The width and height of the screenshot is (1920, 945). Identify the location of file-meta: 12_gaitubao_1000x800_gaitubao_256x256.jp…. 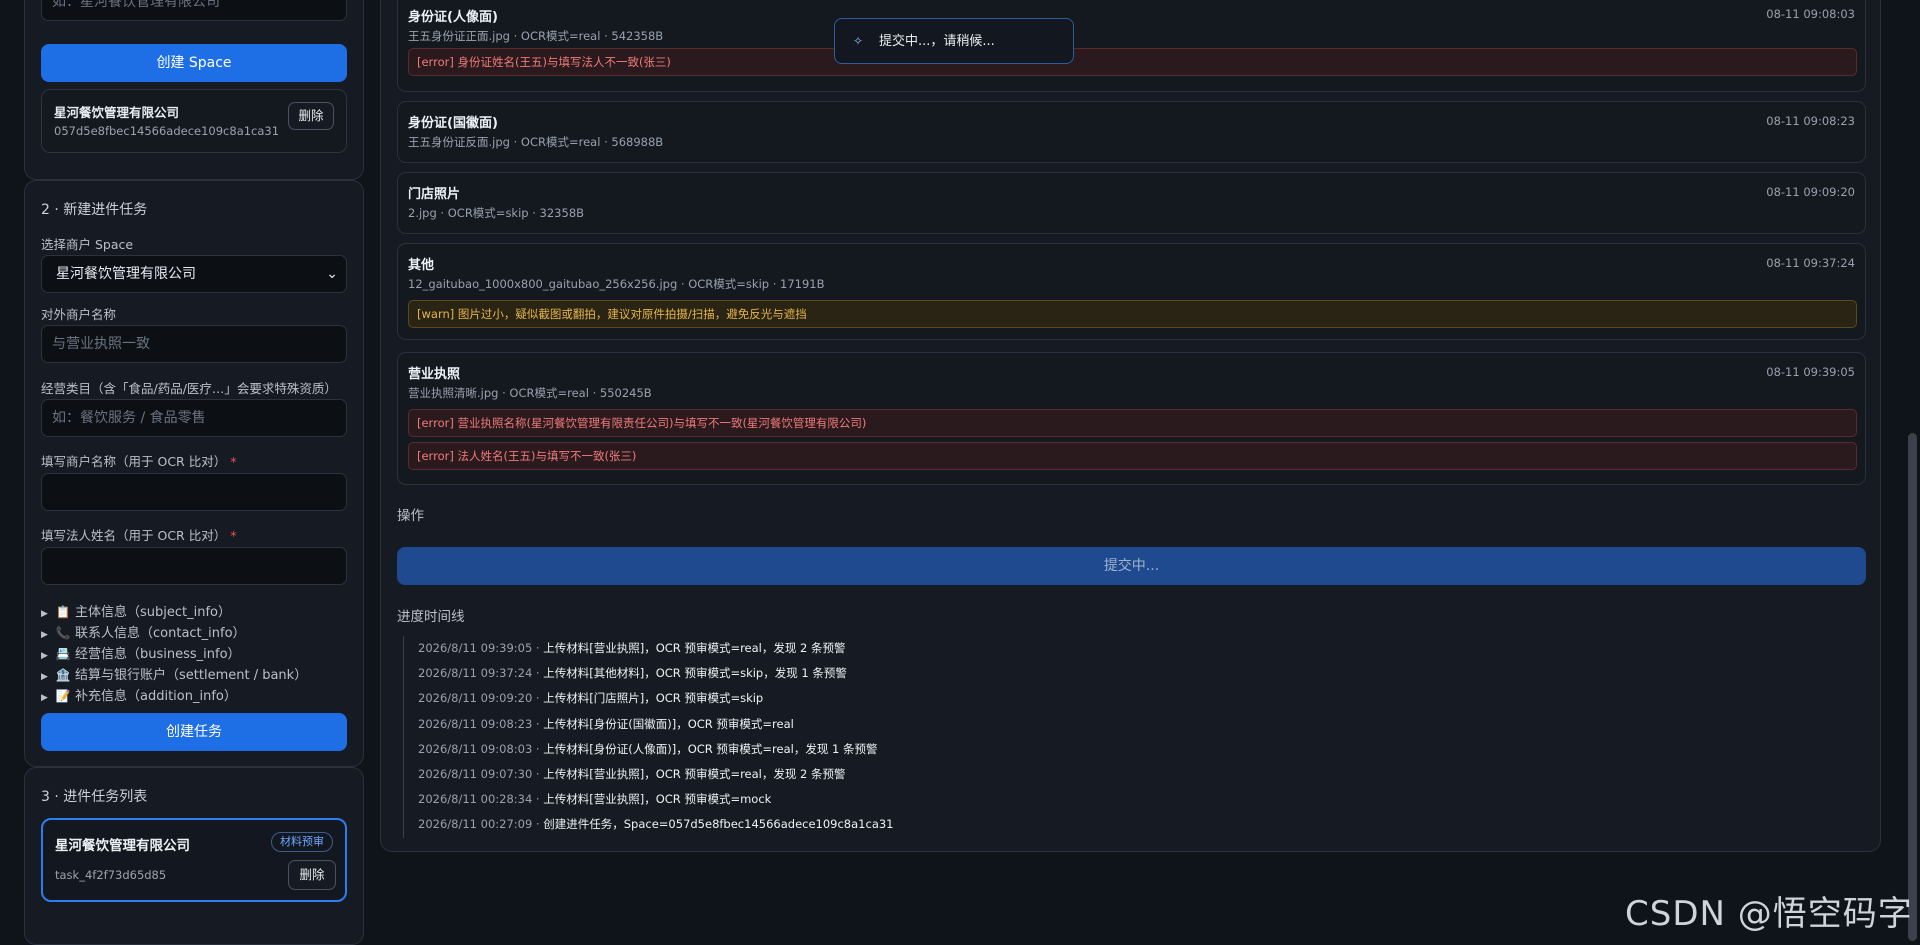
(616, 284).